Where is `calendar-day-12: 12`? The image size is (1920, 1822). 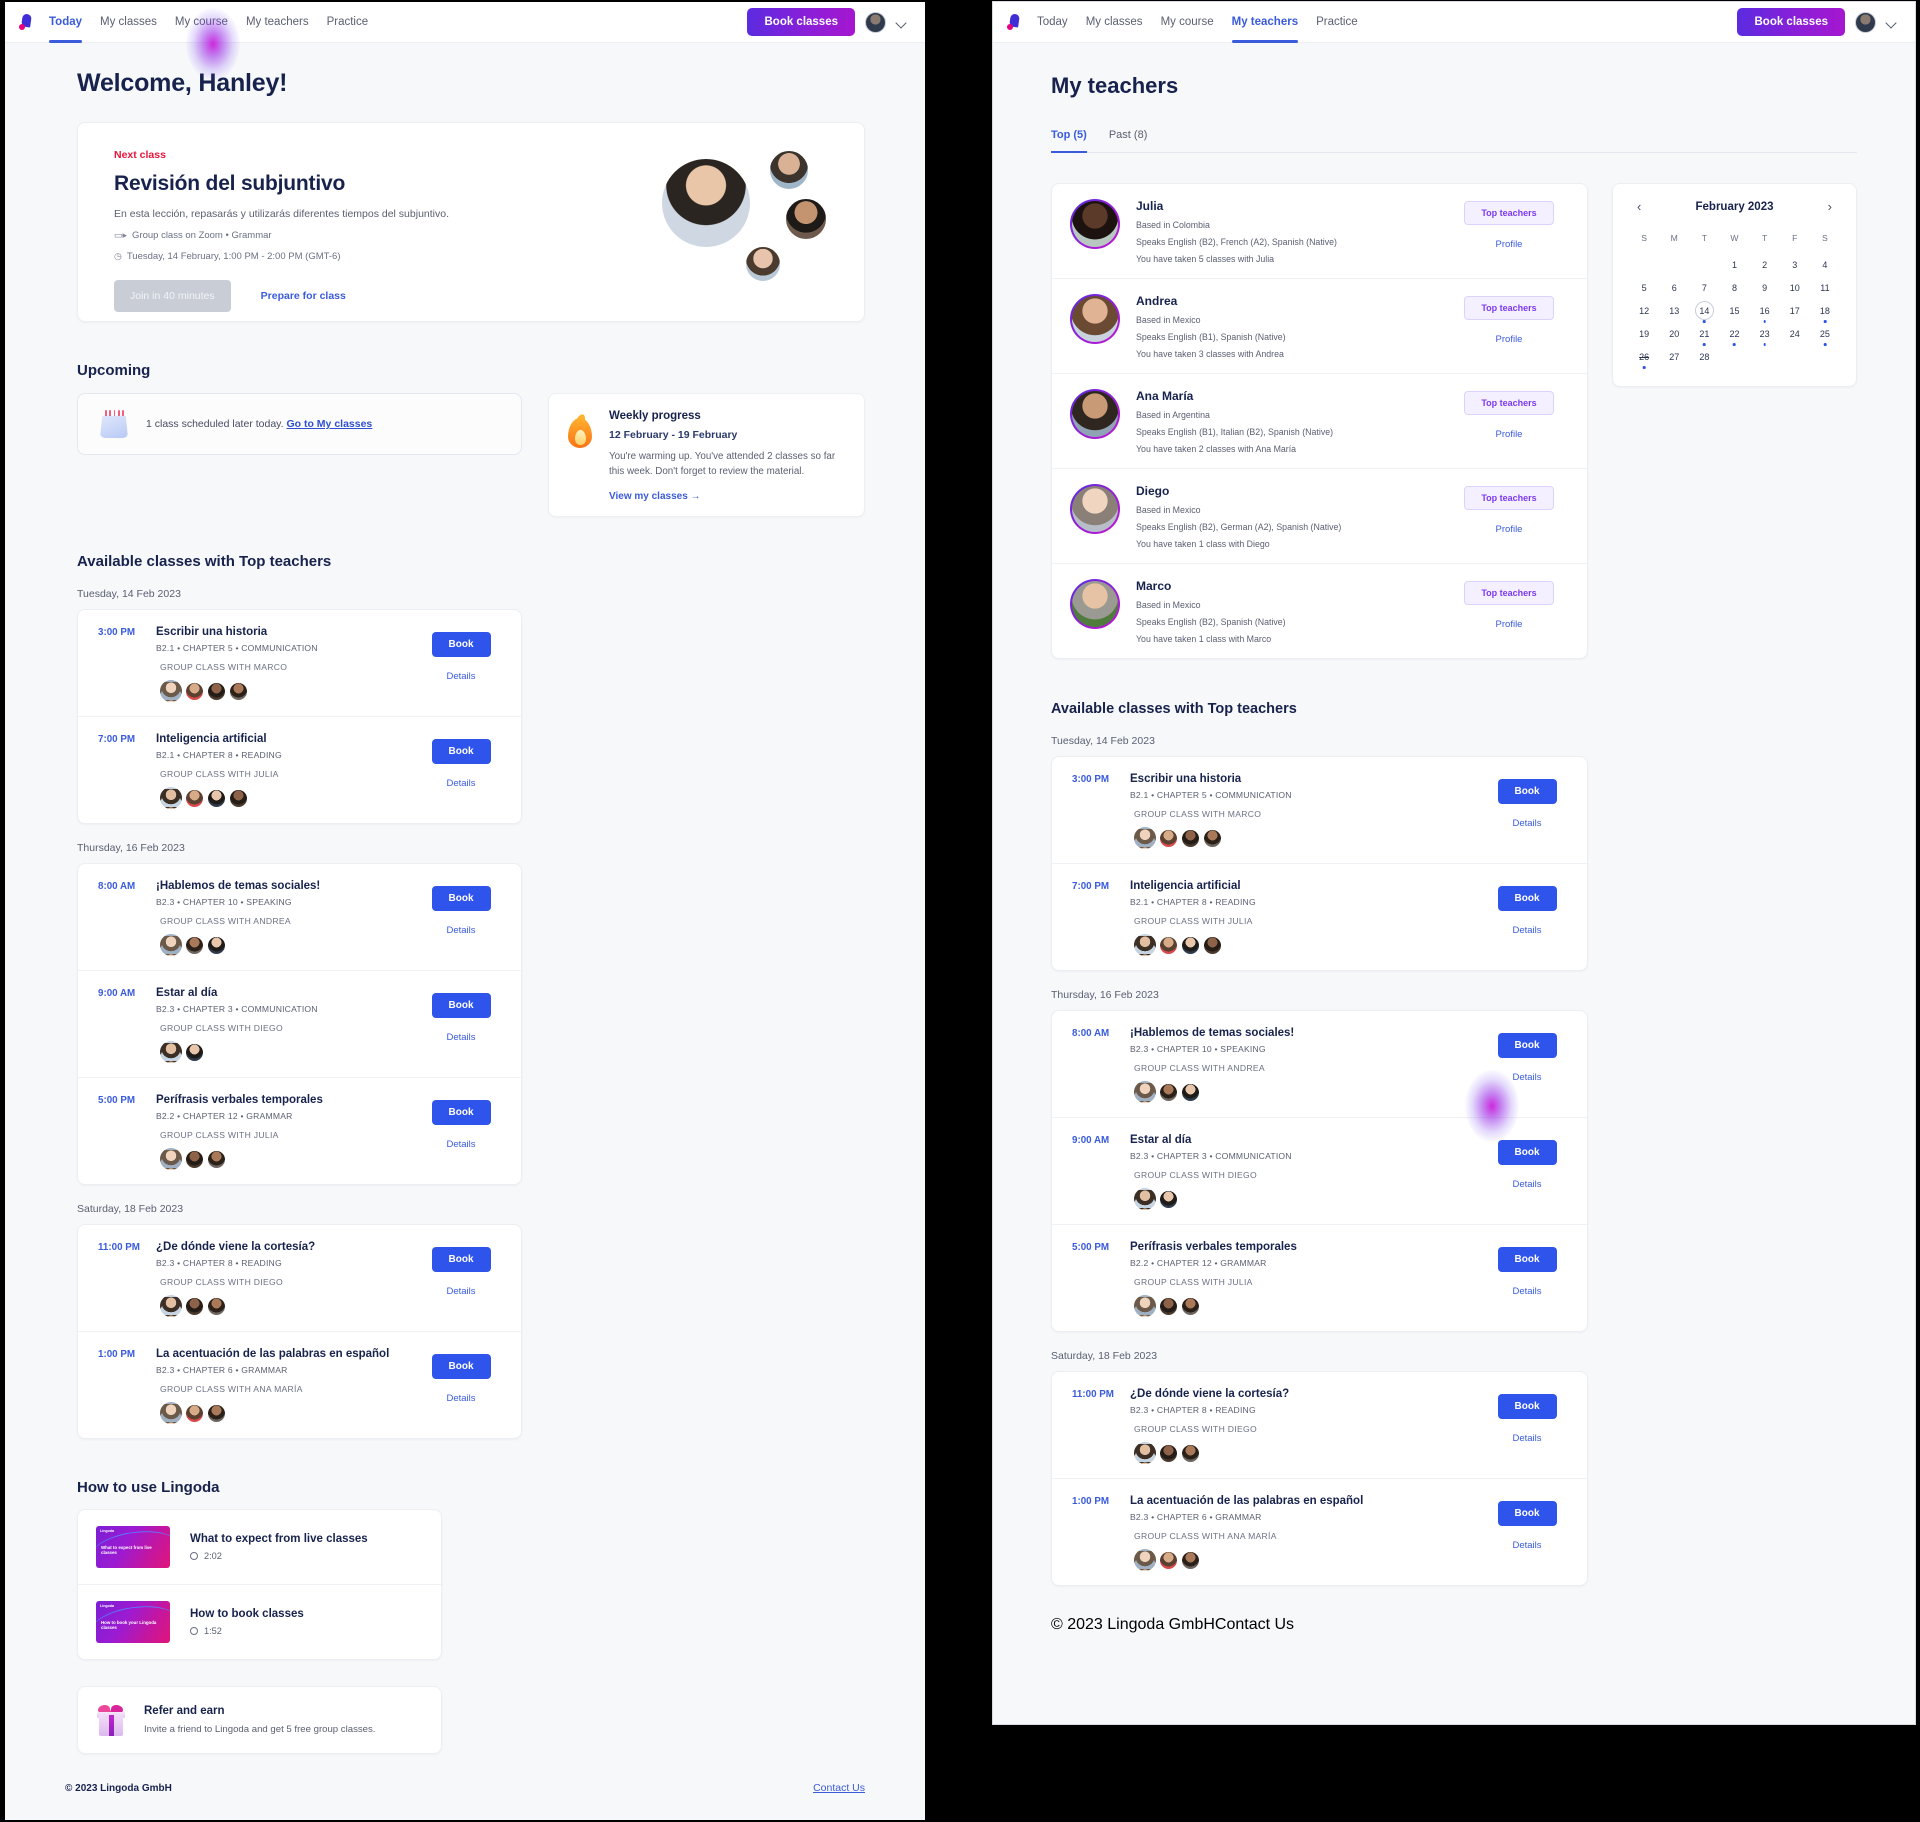 calendar-day-12: 12 is located at coordinates (1644, 310).